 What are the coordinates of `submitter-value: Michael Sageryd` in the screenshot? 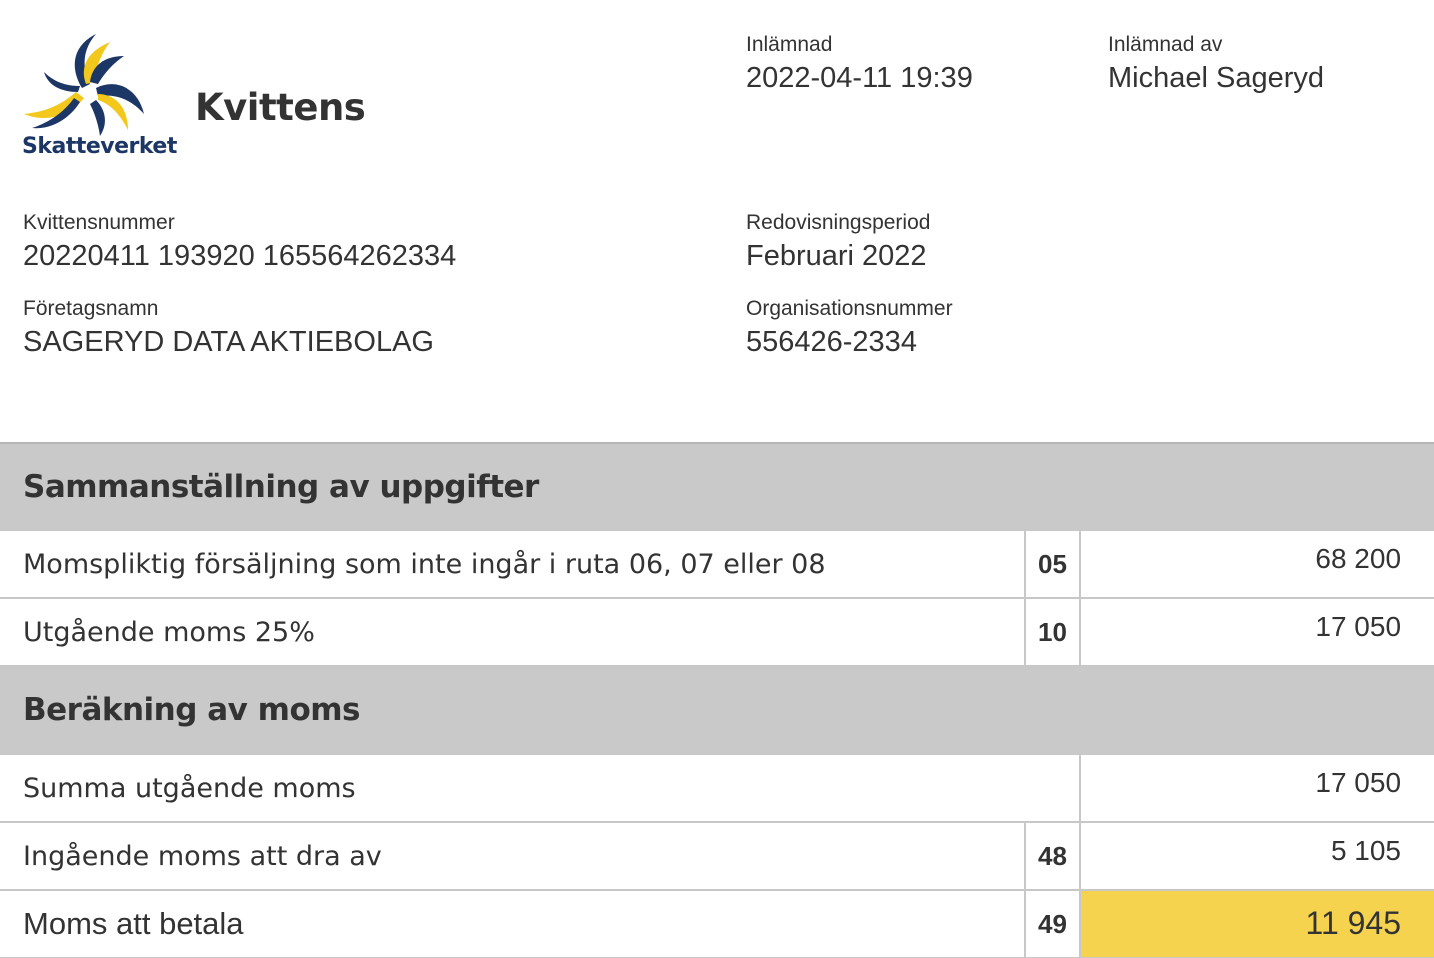 It's located at (1216, 78).